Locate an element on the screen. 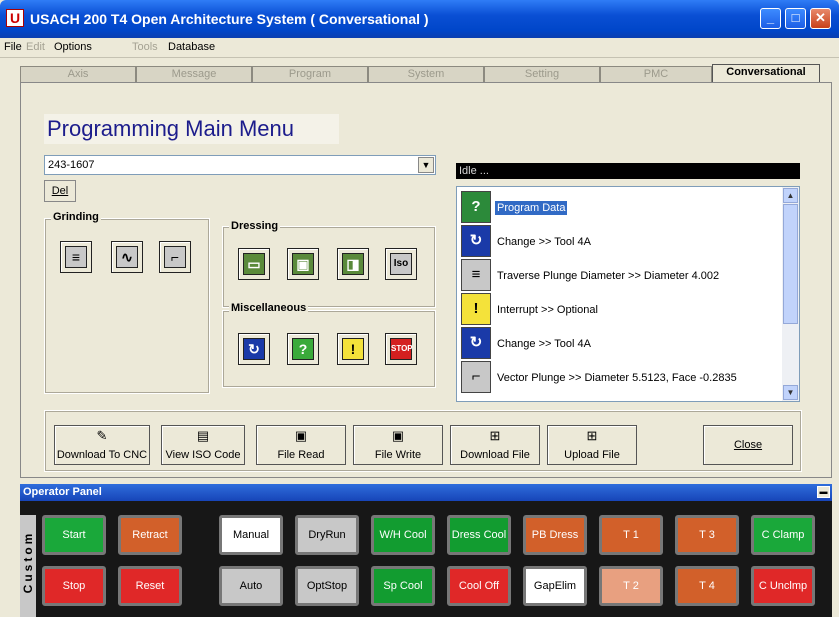 The width and height of the screenshot is (839, 617). menu-tools: Tools is located at coordinates (145, 47).